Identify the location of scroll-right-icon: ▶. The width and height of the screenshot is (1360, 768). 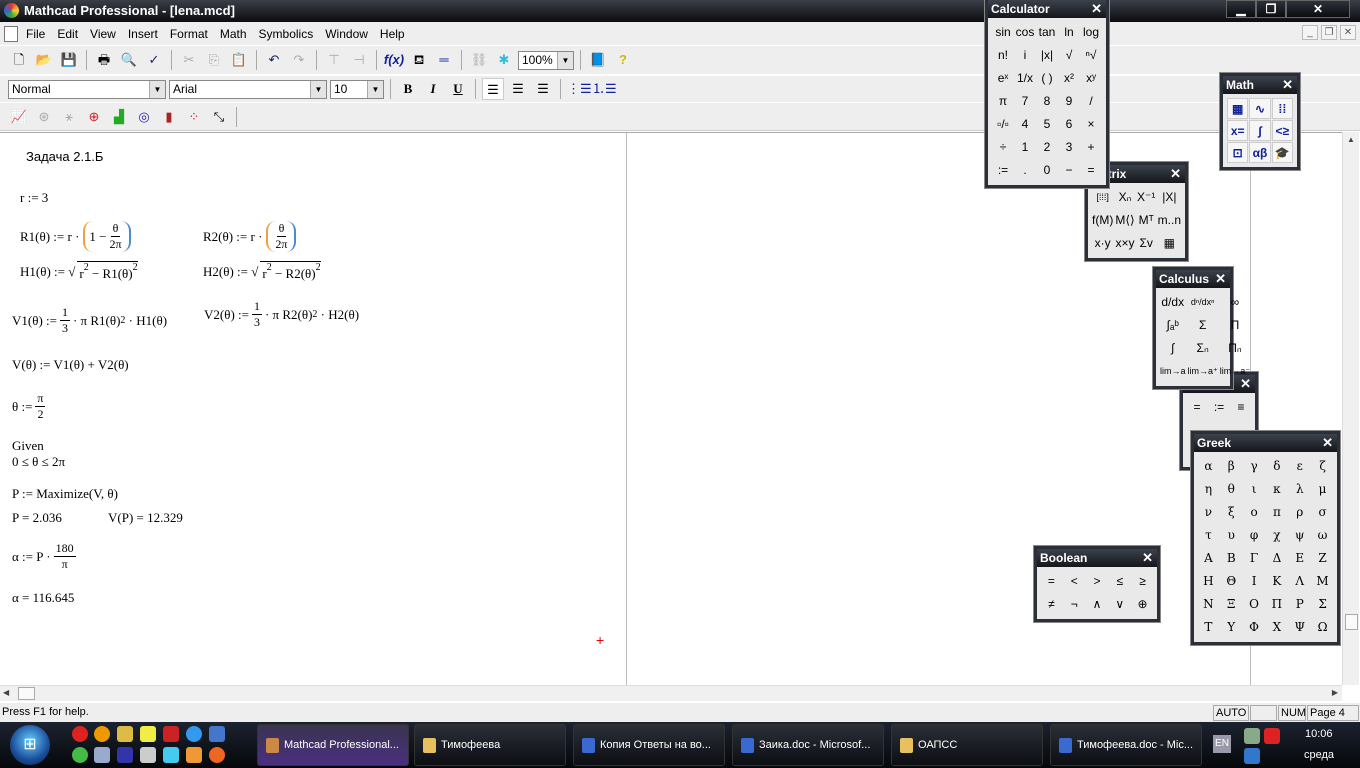
(1335, 692).